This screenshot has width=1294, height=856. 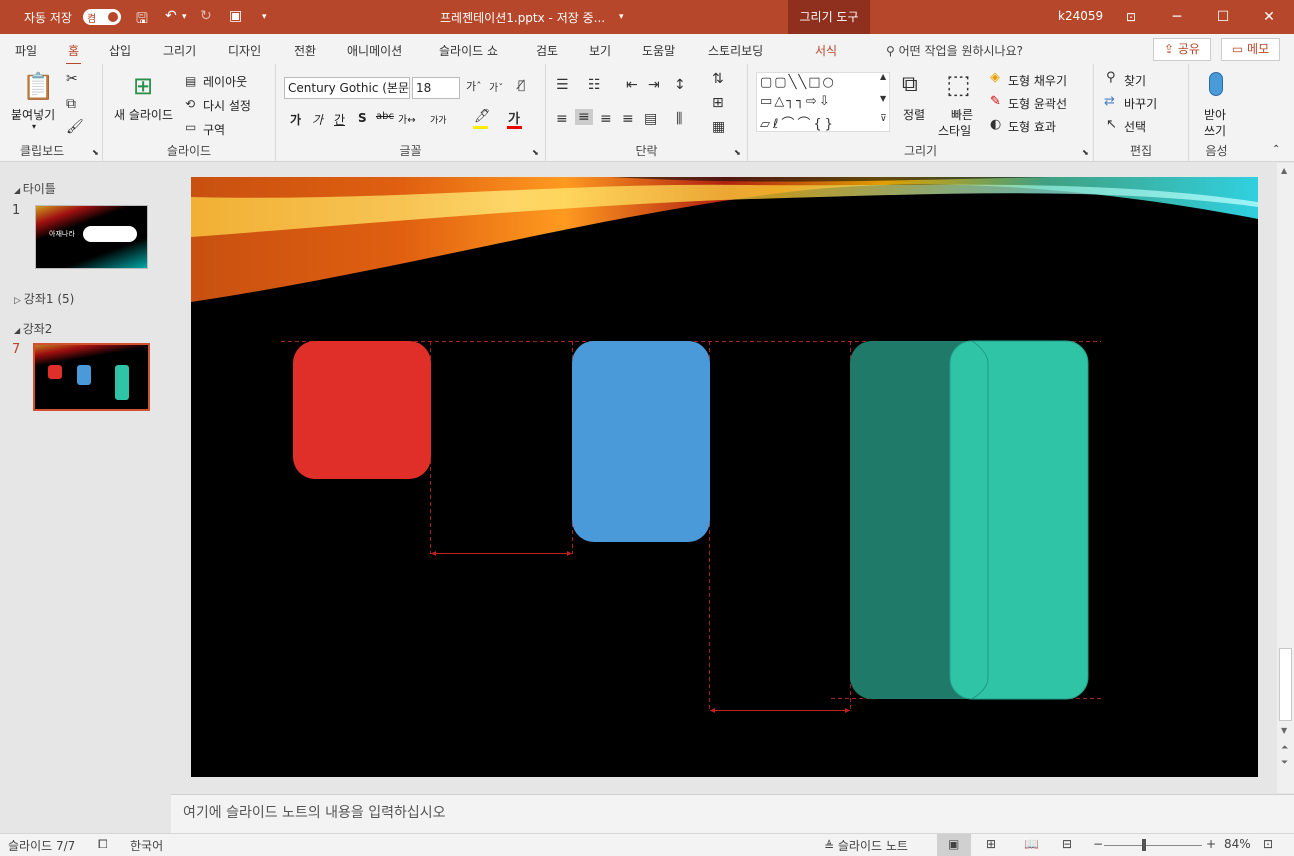 What do you see at coordinates (496, 86) in the screenshot?
I see `shrink-font-icon: 가ˇ` at bounding box center [496, 86].